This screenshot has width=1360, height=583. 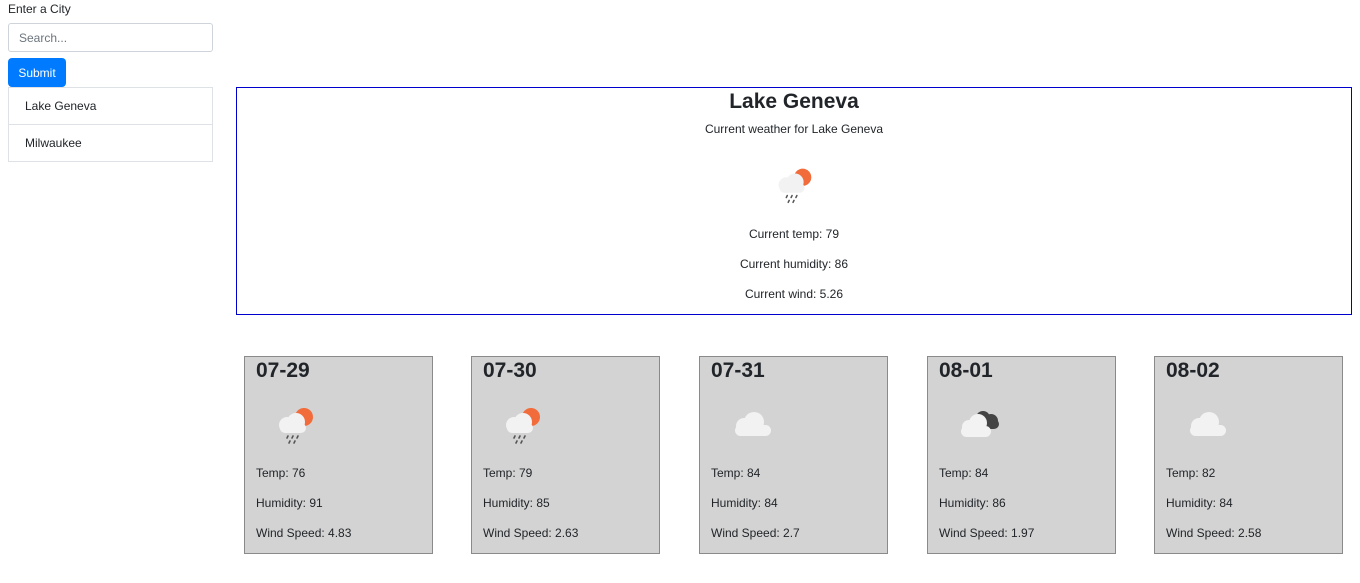 I want to click on forecast-humidity: Humidity: 86, so click(x=972, y=503).